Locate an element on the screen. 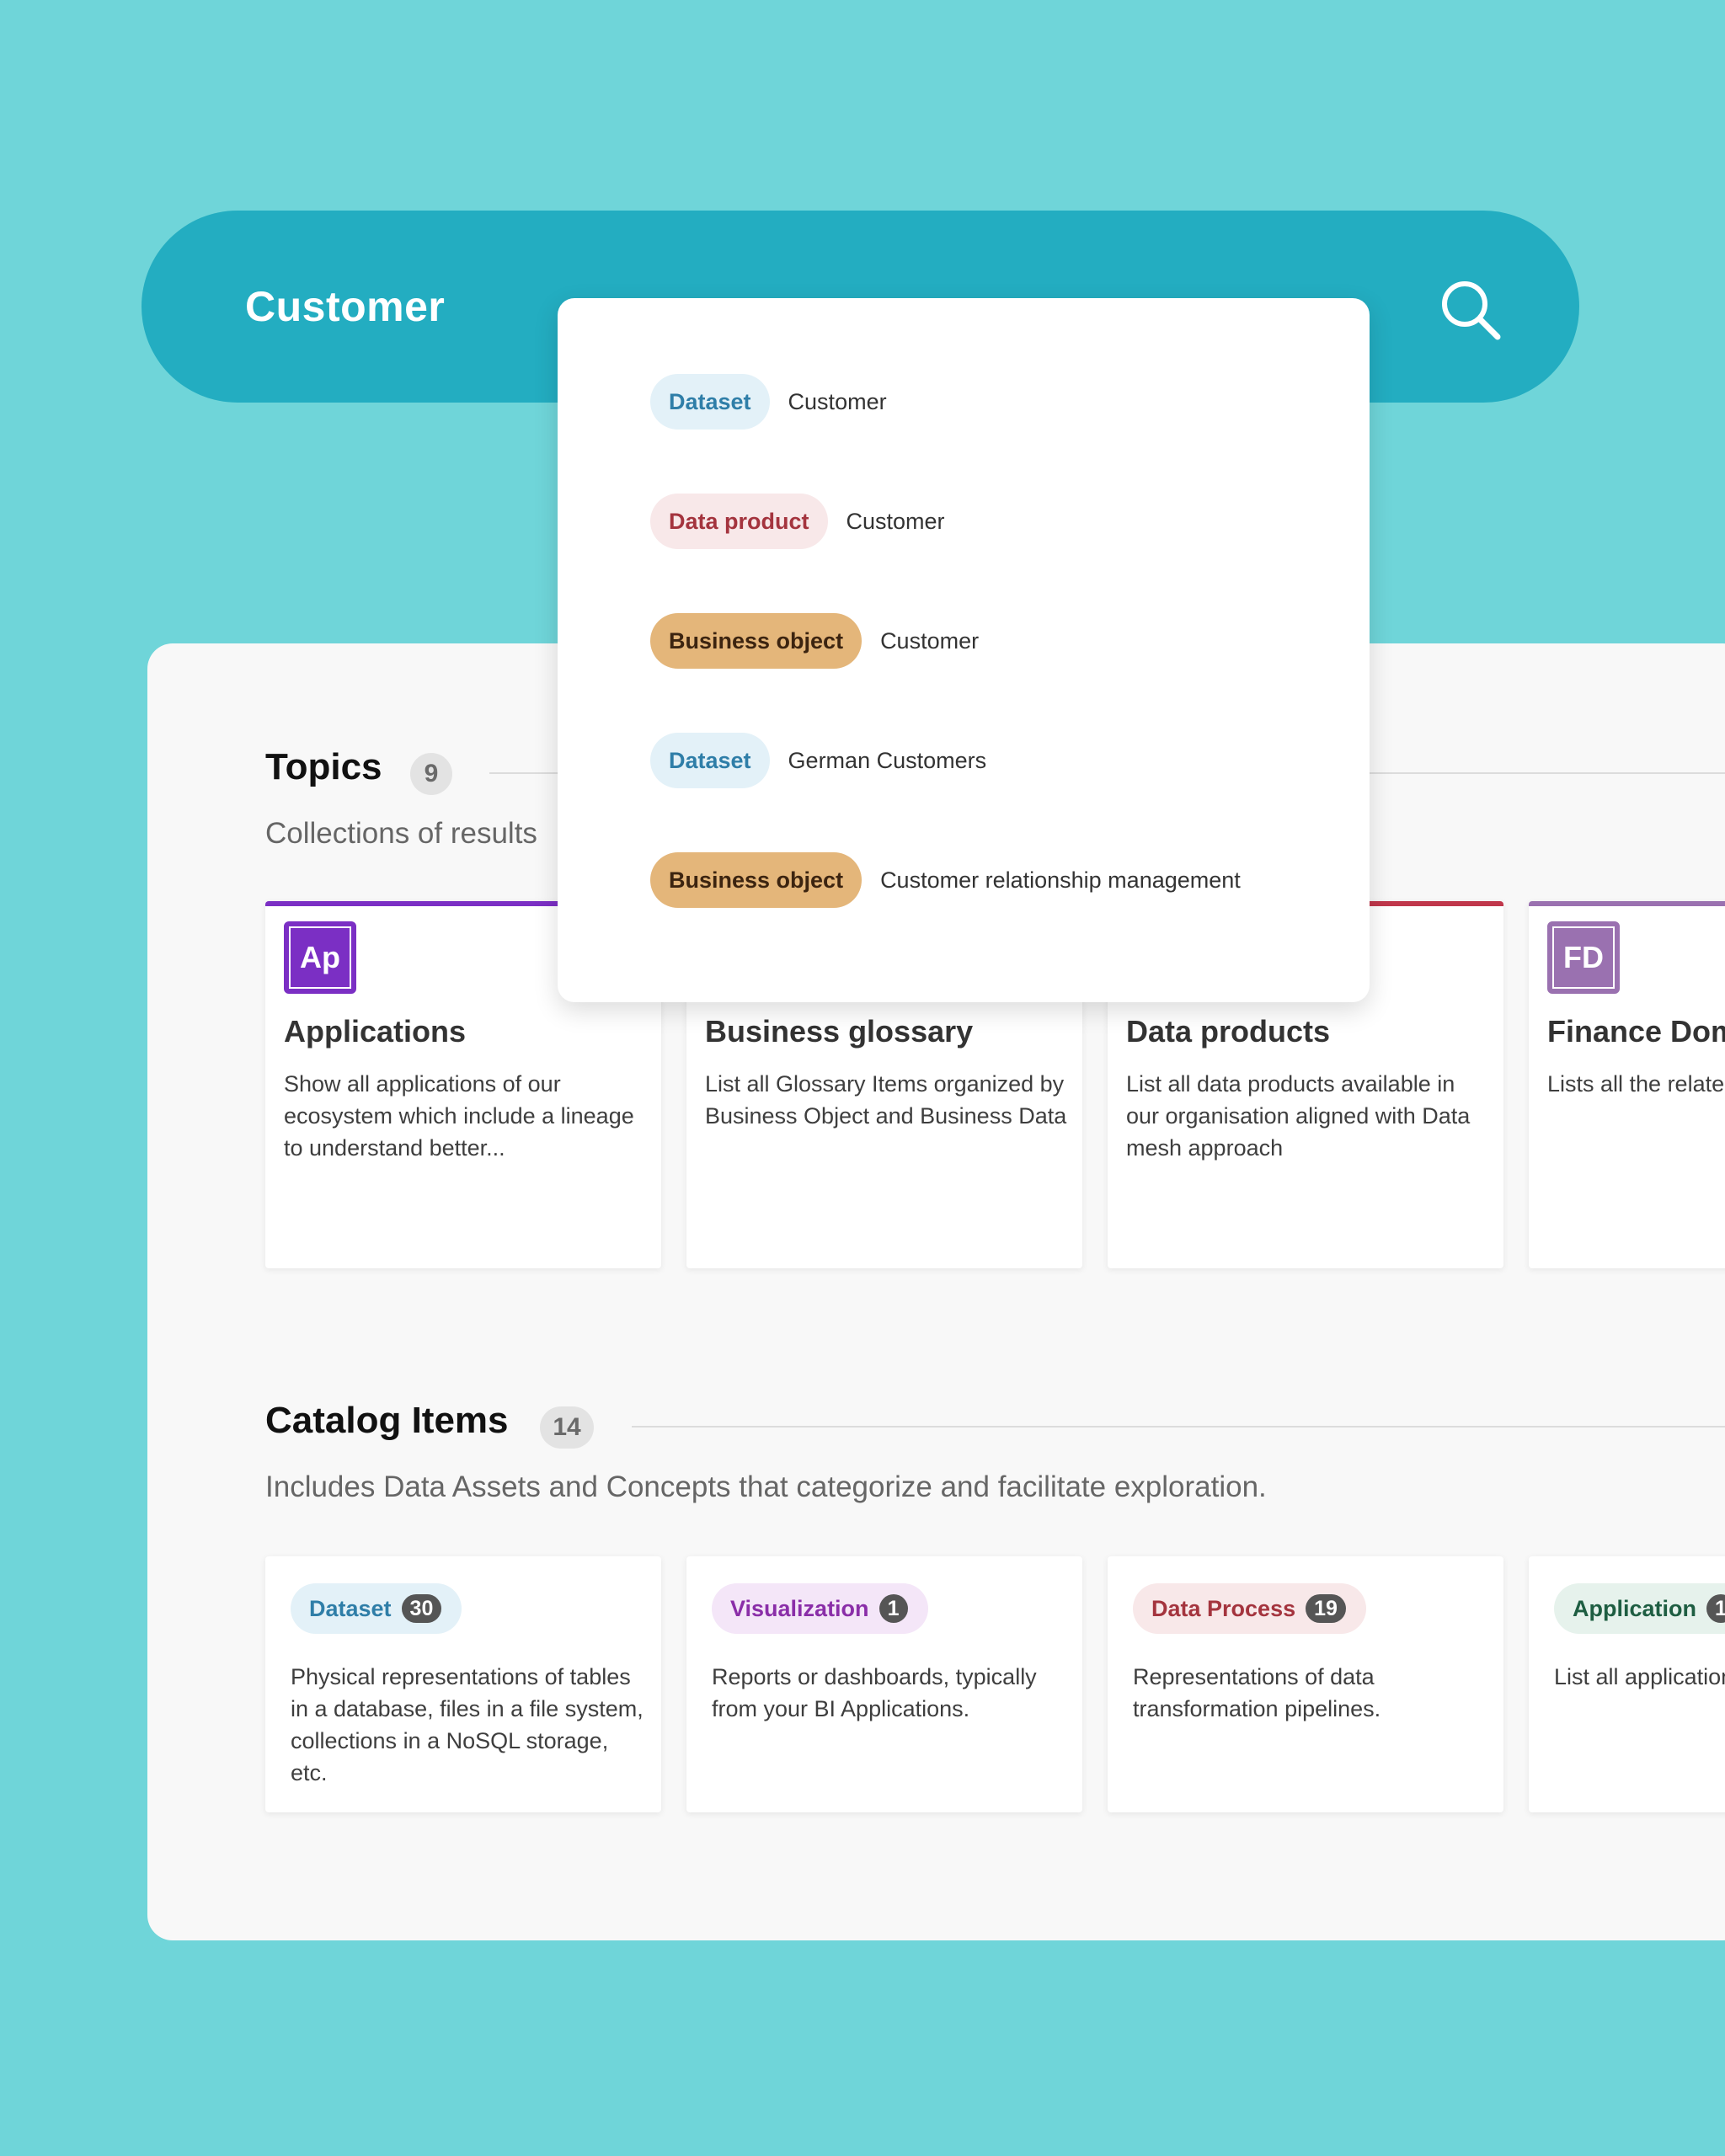 This screenshot has width=1725, height=2156. topic-avatar: Ap is located at coordinates (320, 958).